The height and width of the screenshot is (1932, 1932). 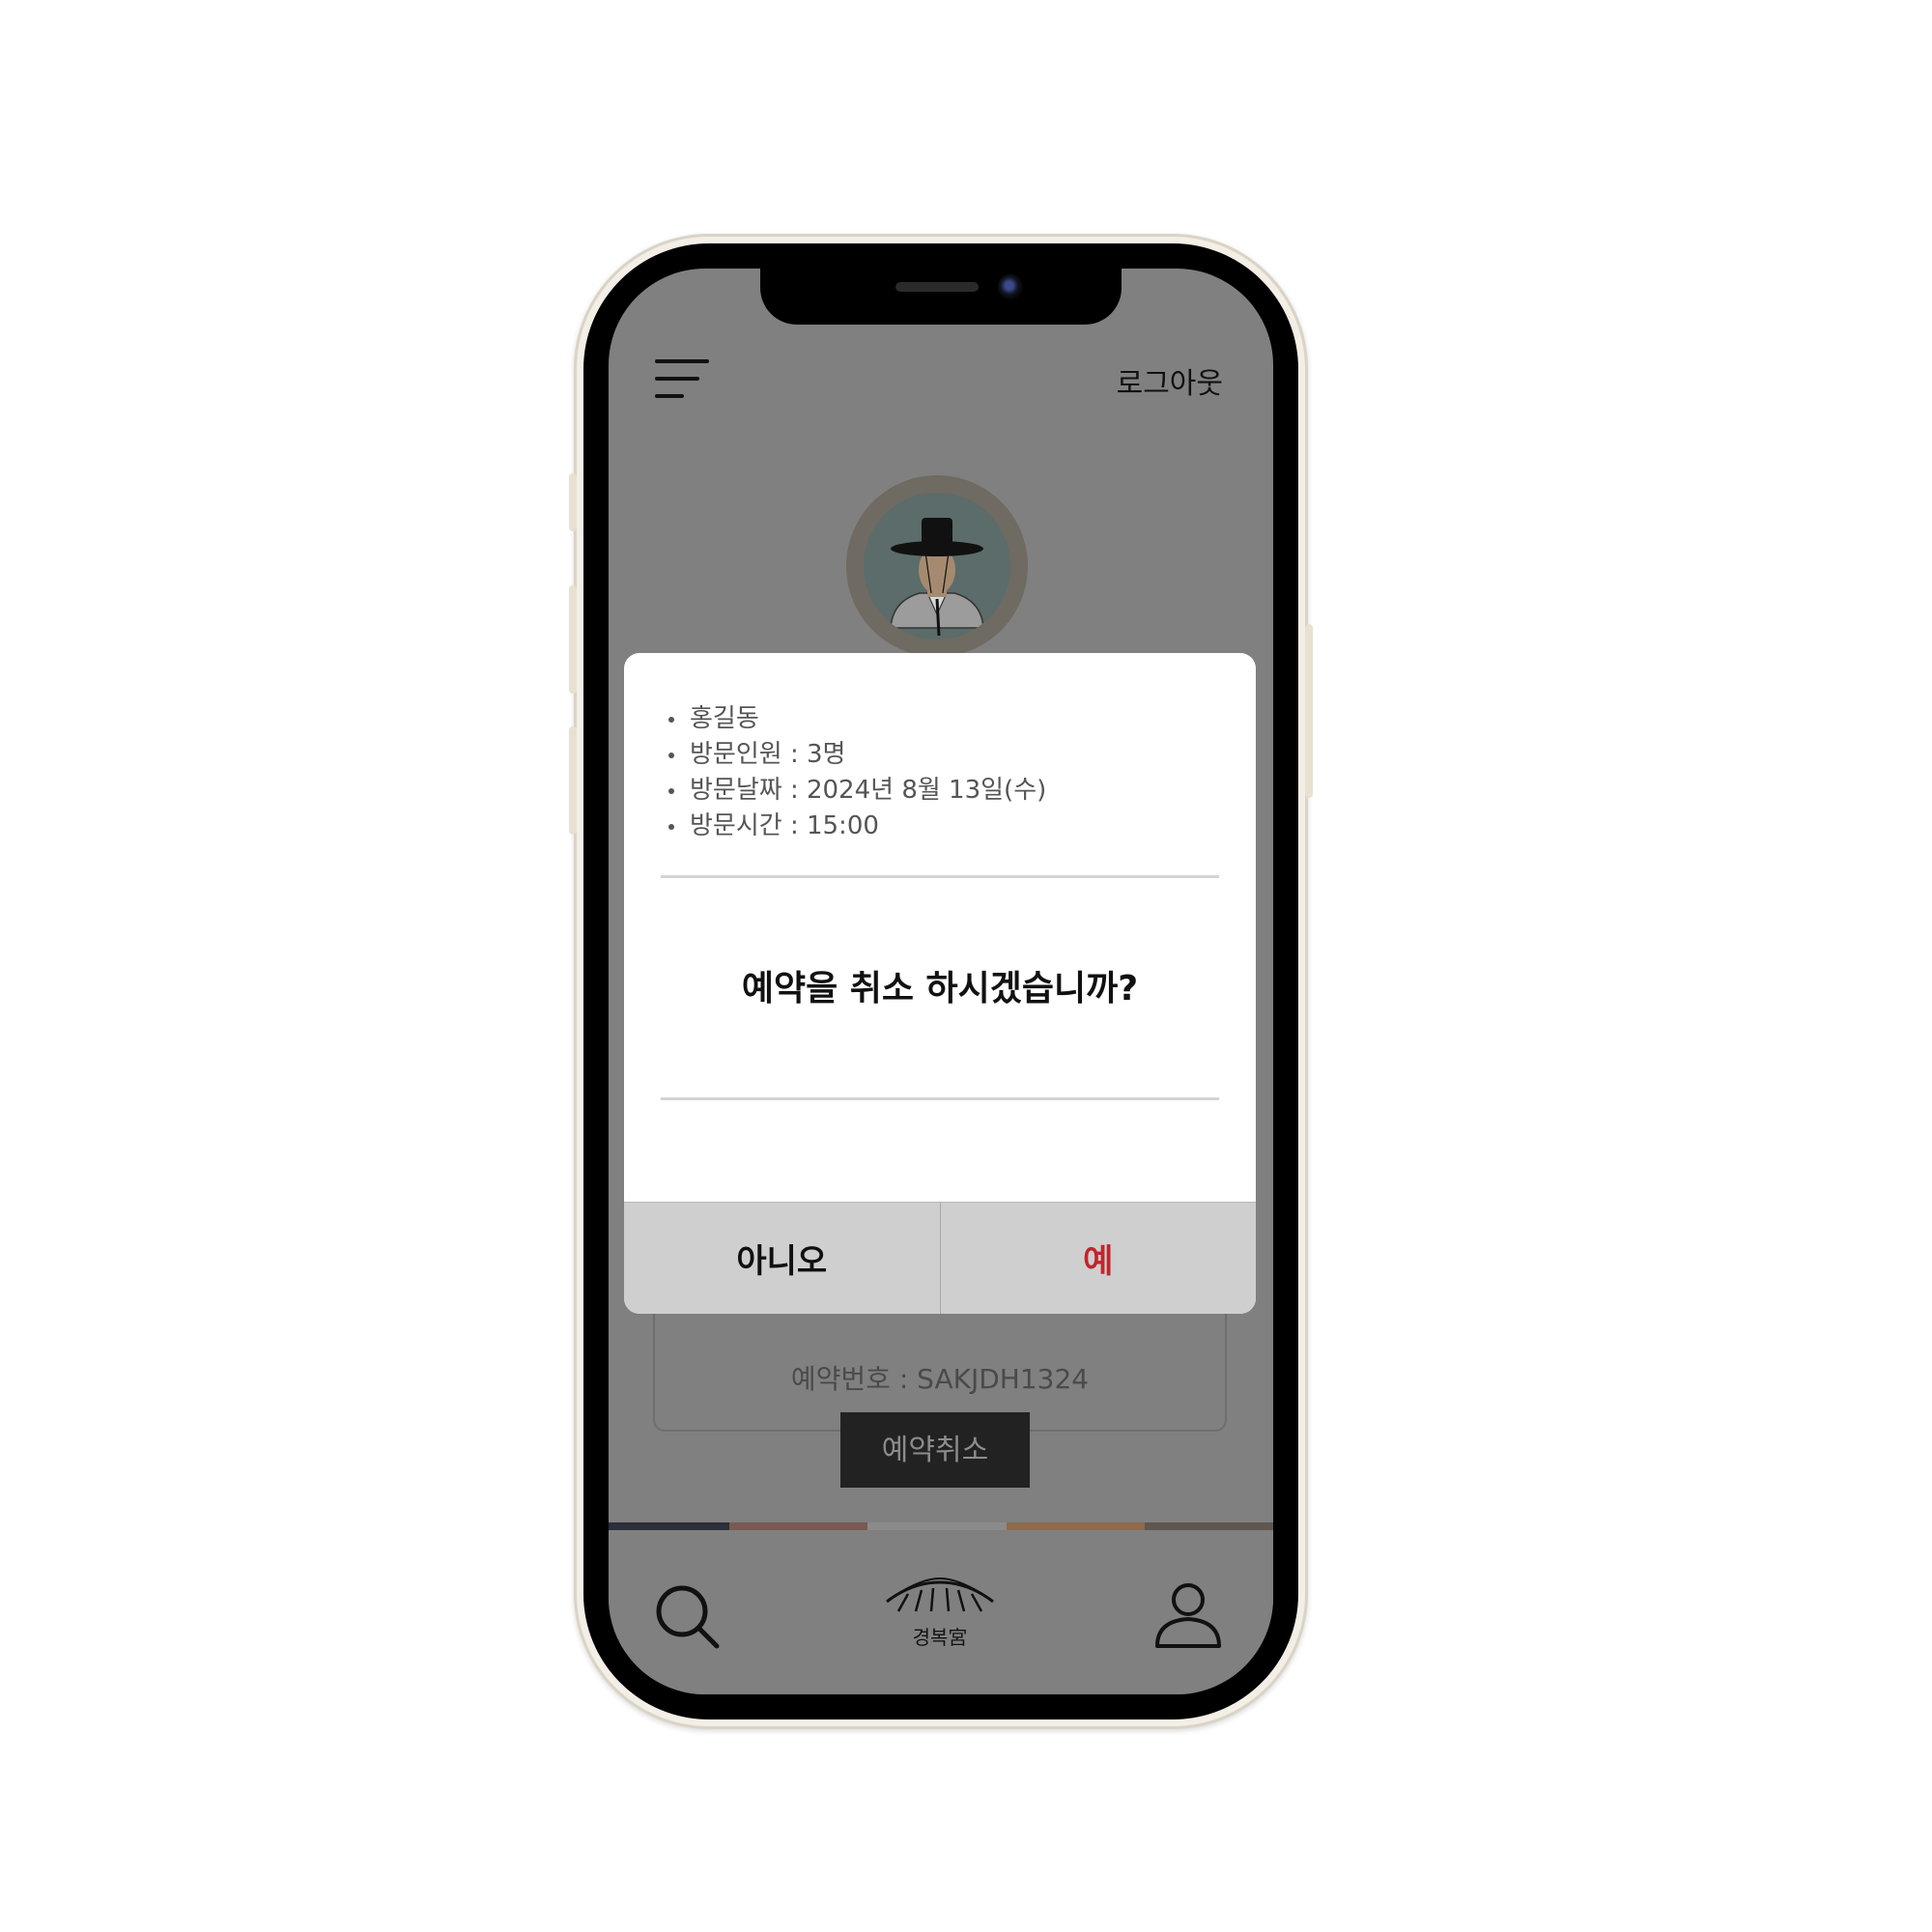 I want to click on gat-man-avatar-icon, so click(x=937, y=577).